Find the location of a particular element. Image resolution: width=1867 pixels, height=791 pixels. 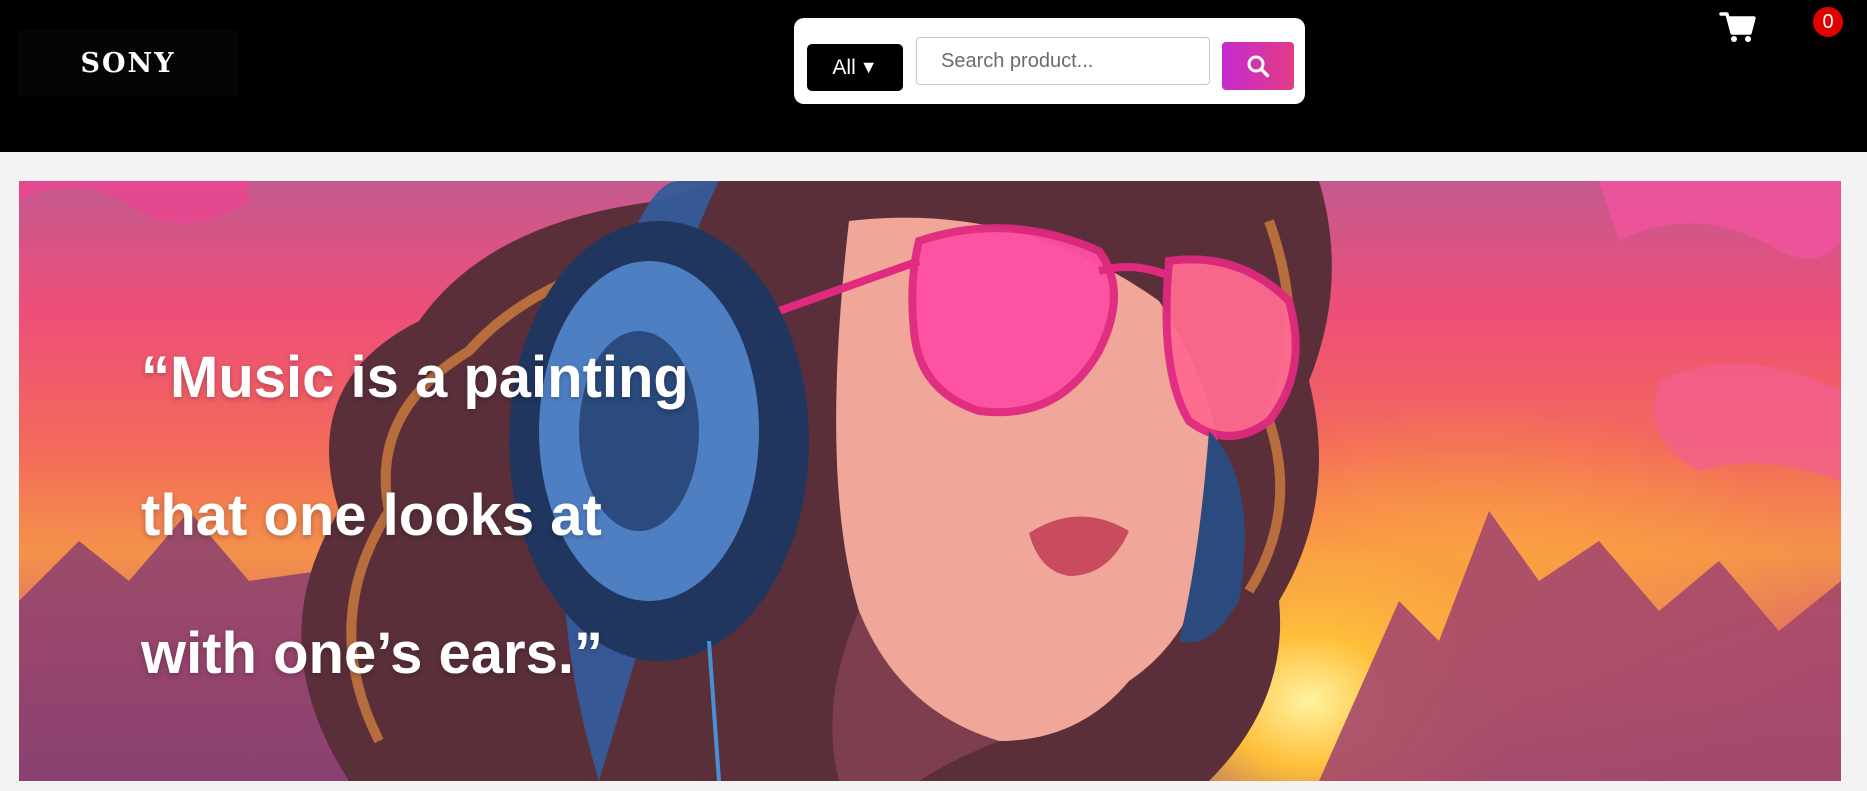

cloud-right is located at coordinates (1720, 220).